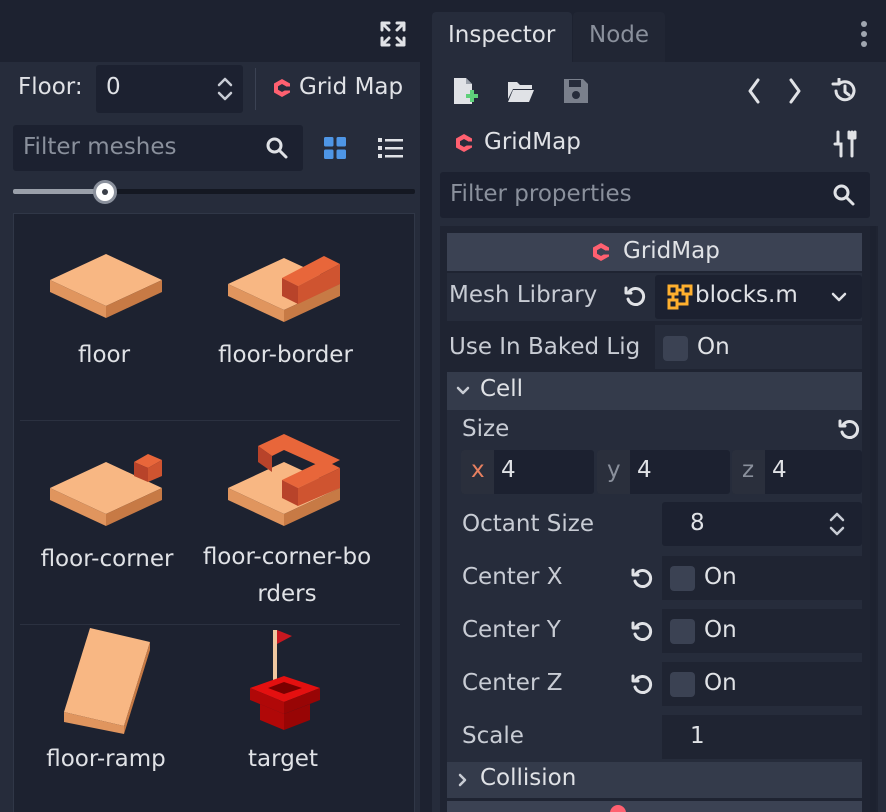 The image size is (886, 812). What do you see at coordinates (108, 522) in the screenshot?
I see `mesh-item-floor-corner: floor-corner` at bounding box center [108, 522].